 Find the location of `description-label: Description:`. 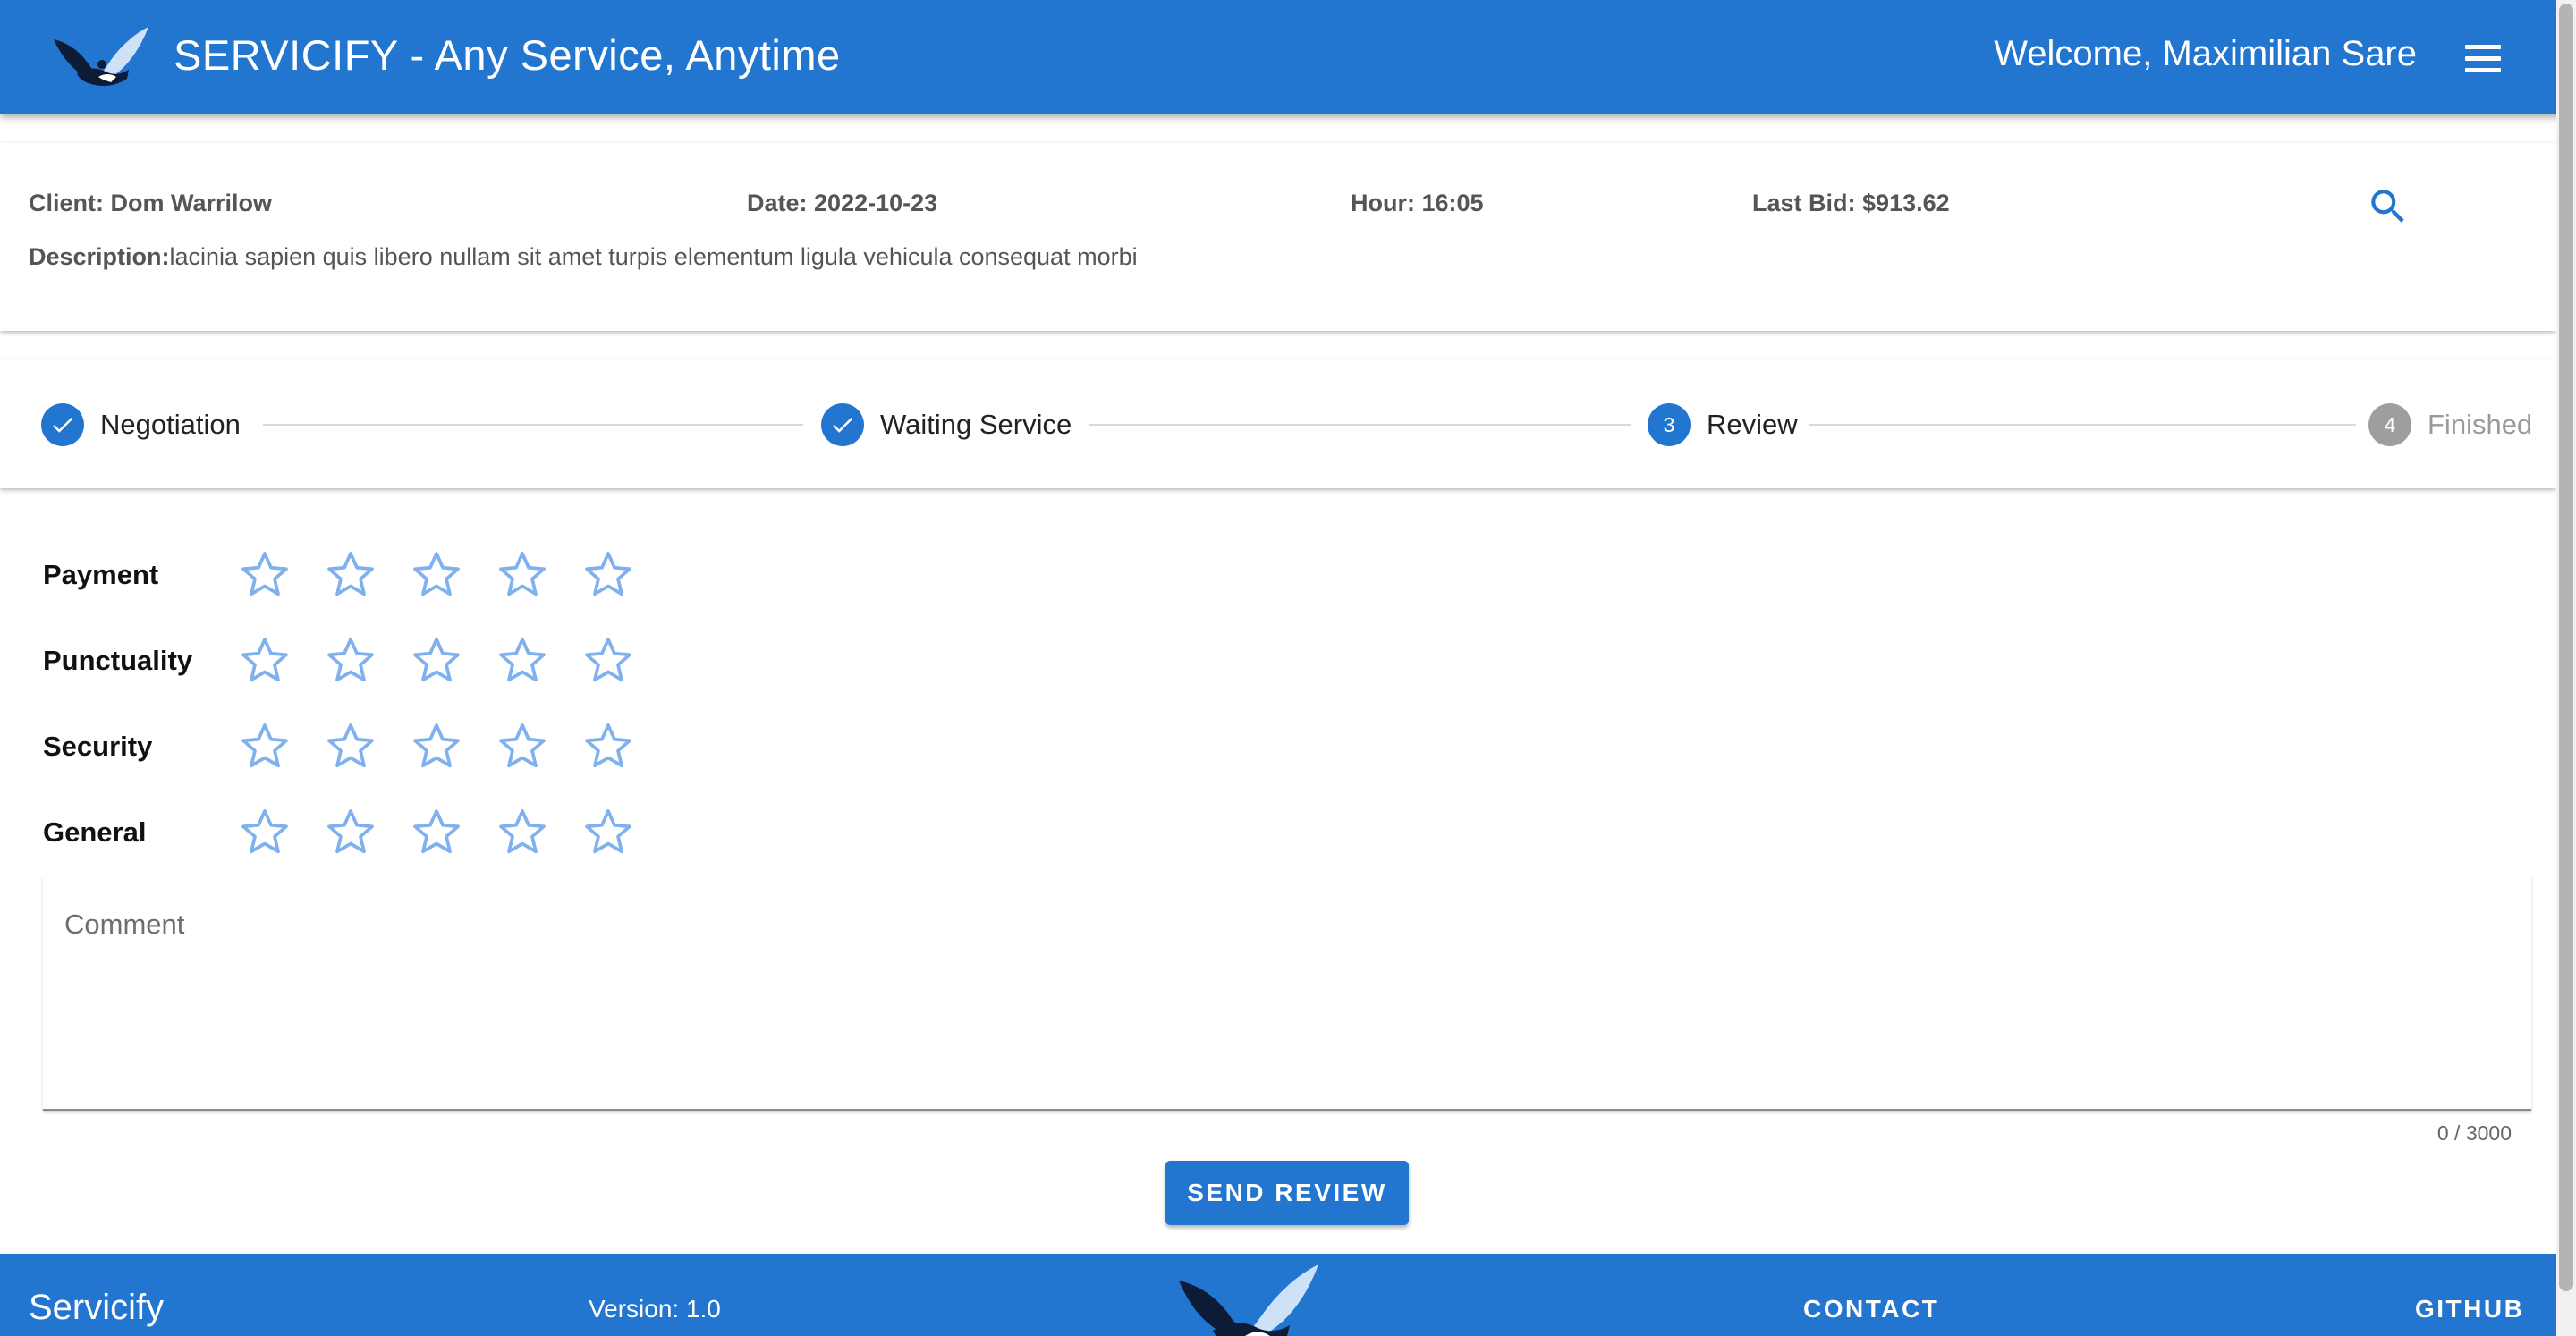

description-label: Description: is located at coordinates (99, 256).